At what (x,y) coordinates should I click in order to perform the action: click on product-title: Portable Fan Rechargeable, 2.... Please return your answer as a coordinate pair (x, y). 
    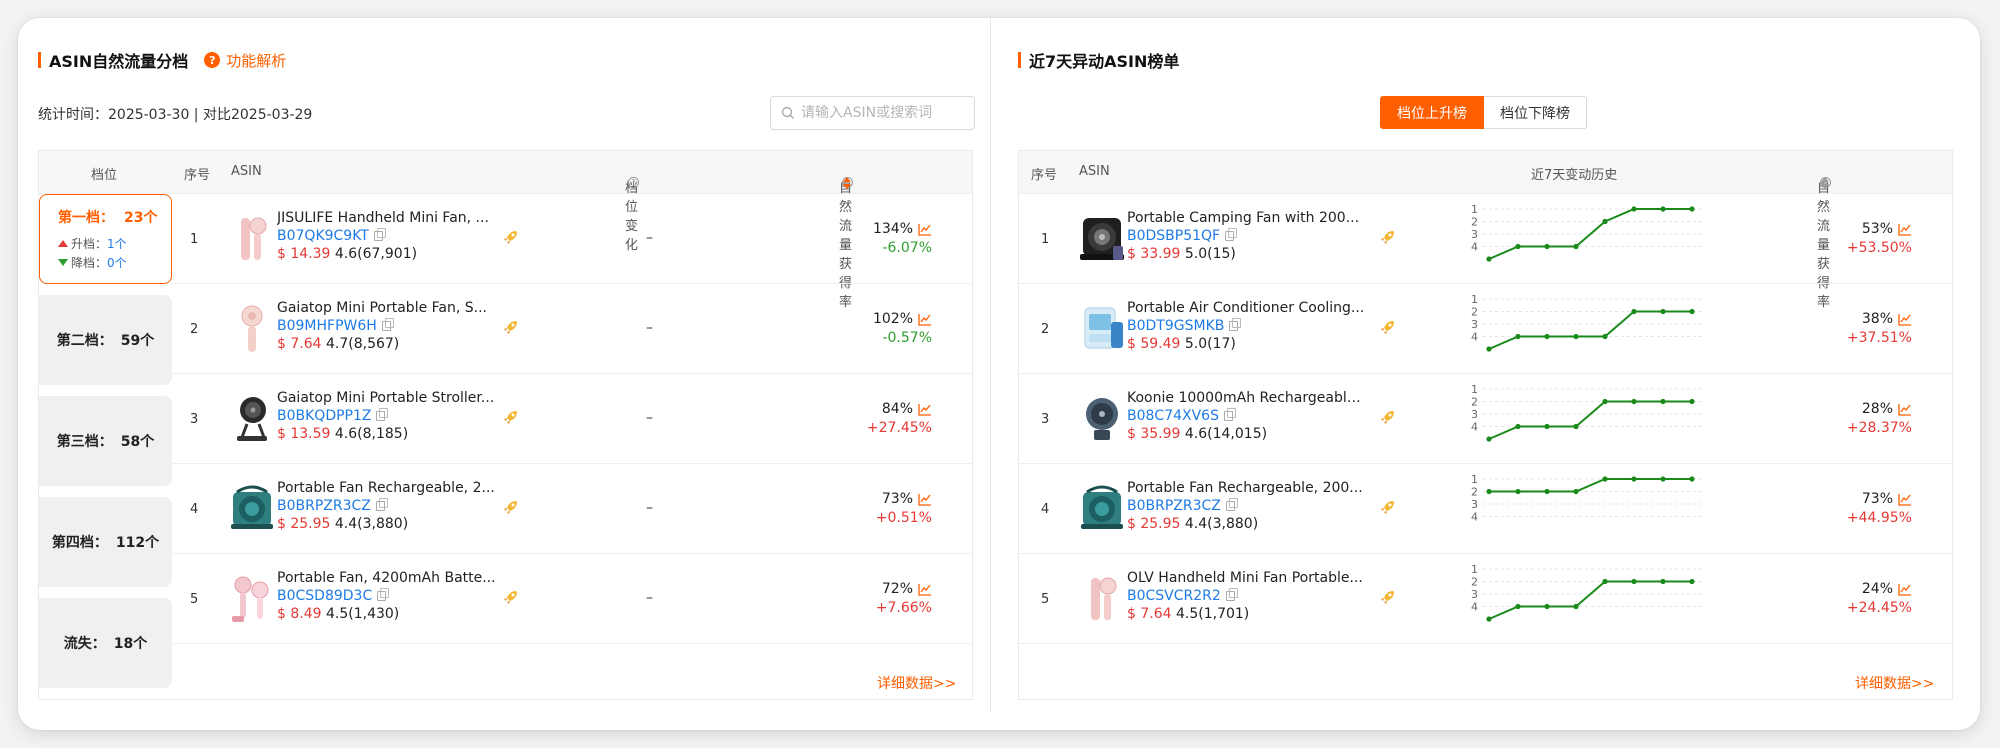
    Looking at the image, I should click on (388, 488).